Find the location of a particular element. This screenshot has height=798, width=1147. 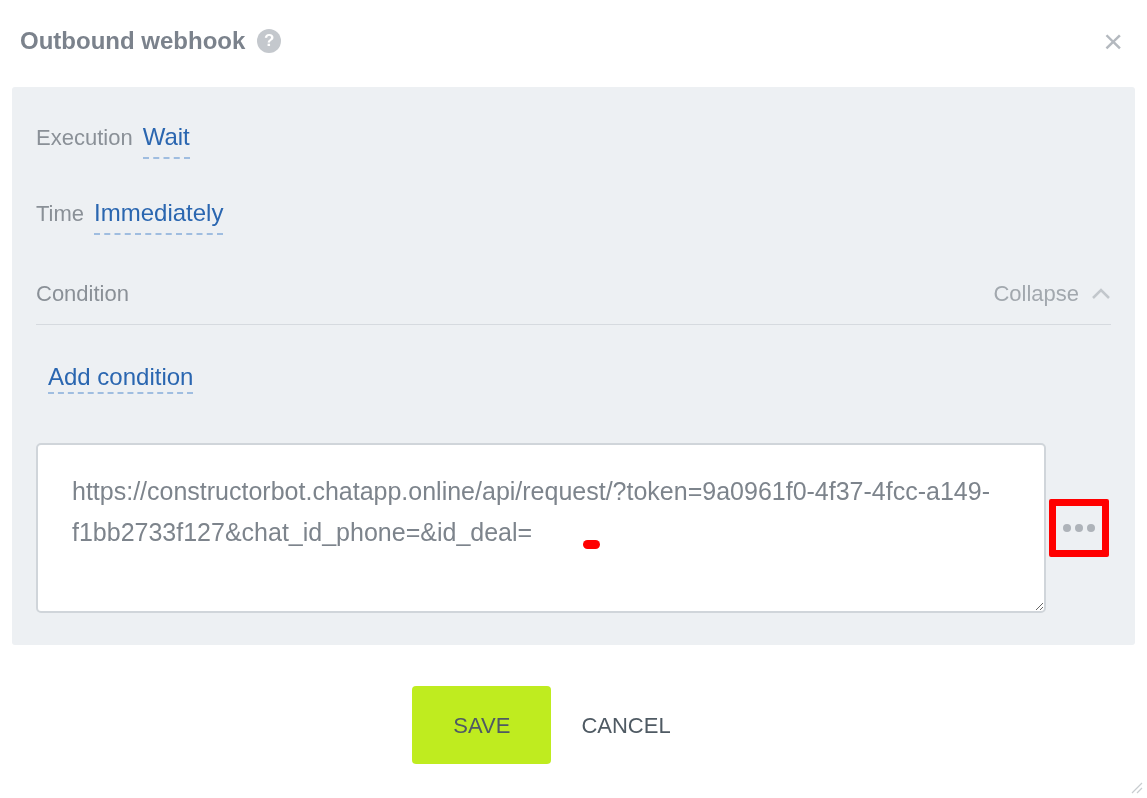

setting-value-link: Wait is located at coordinates (166, 139).